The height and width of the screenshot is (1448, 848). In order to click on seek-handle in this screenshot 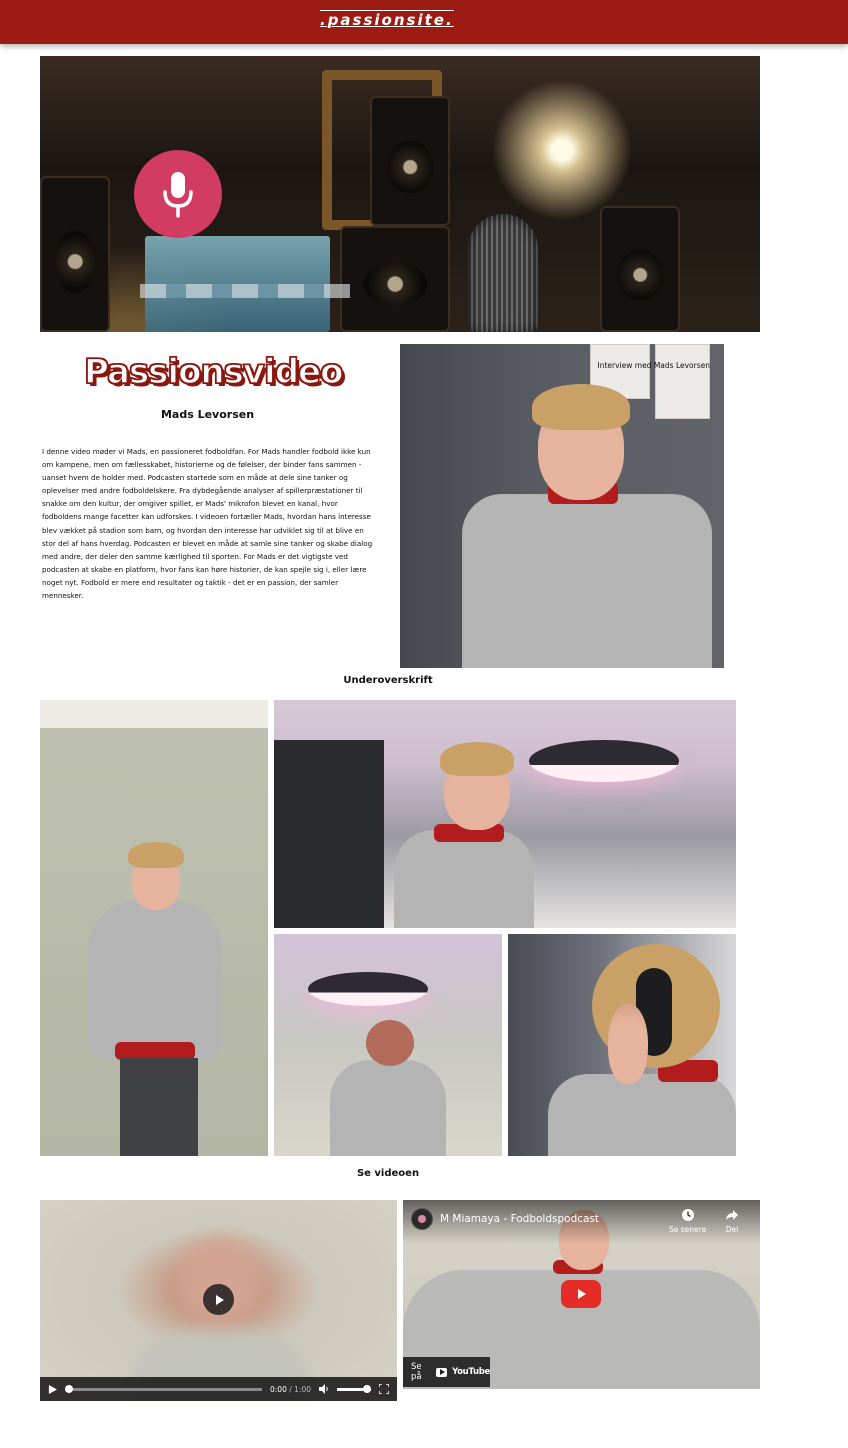, I will do `click(69, 1388)`.